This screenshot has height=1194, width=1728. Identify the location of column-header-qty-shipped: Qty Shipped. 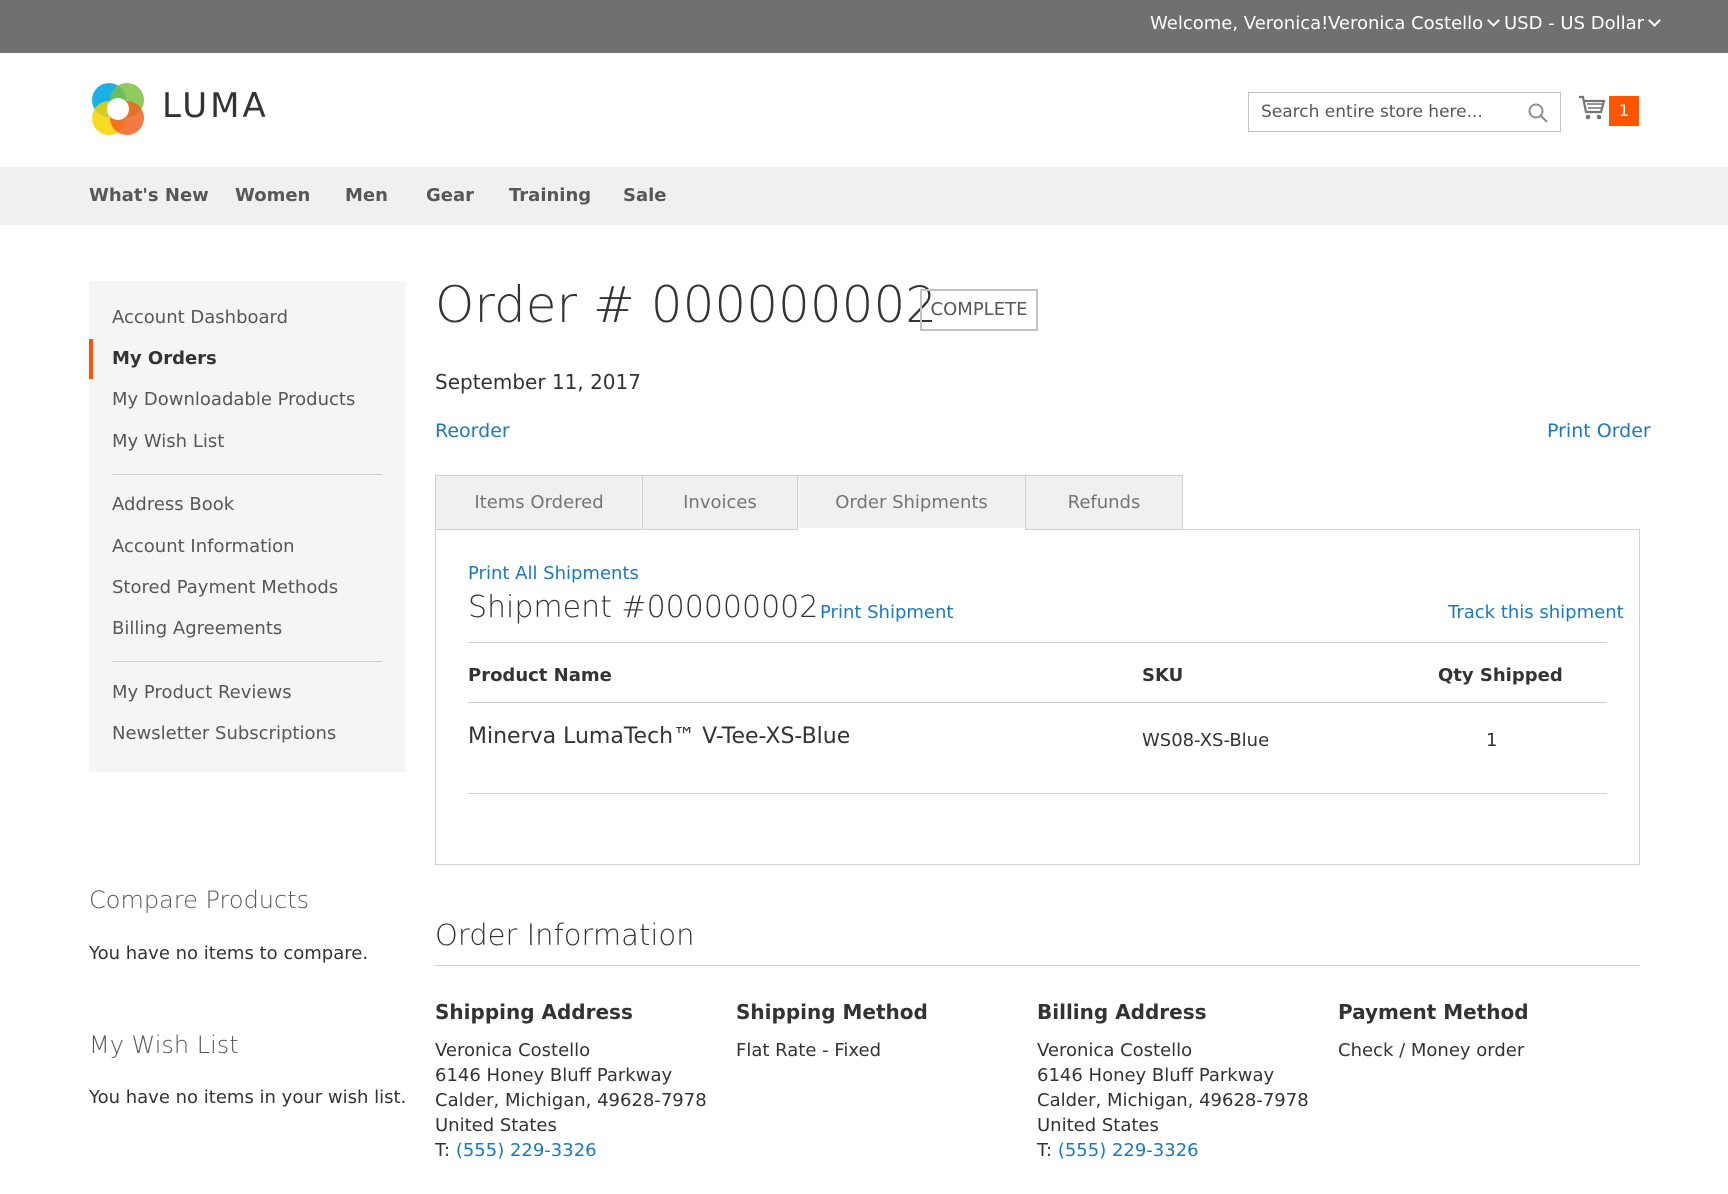
(1500, 675).